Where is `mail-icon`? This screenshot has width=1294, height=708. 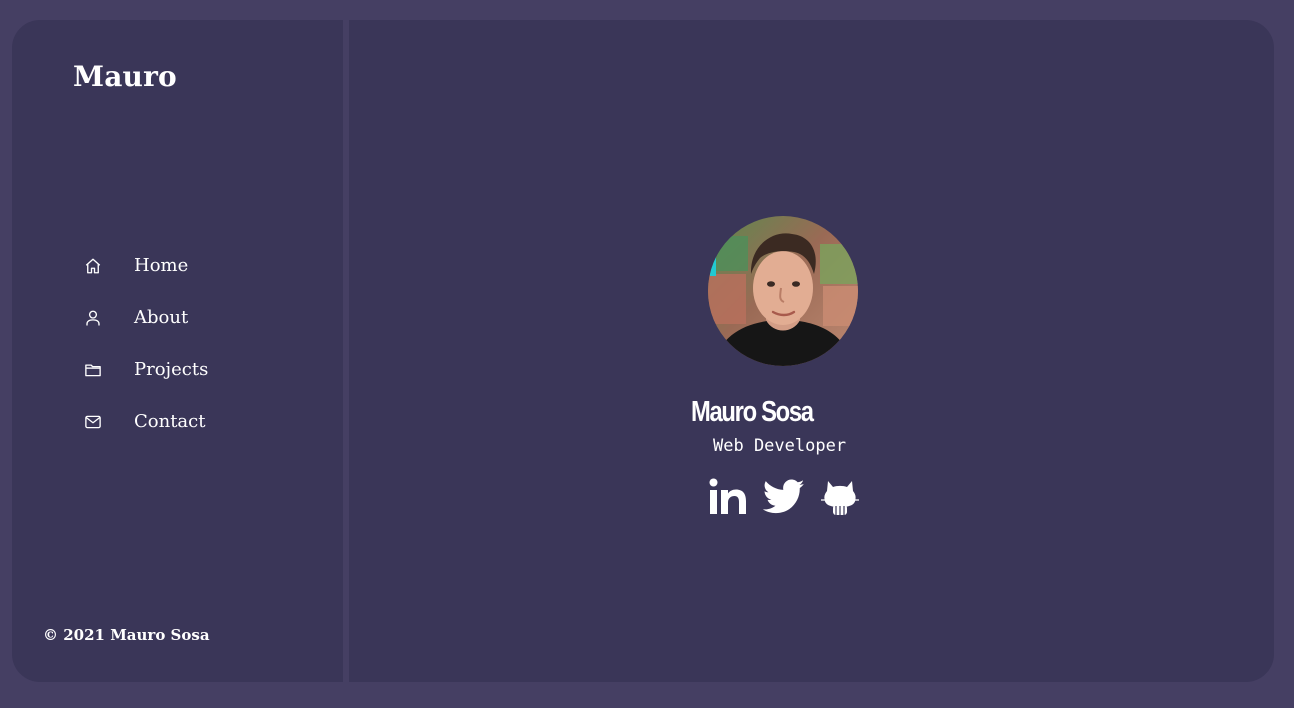
mail-icon is located at coordinates (93, 422).